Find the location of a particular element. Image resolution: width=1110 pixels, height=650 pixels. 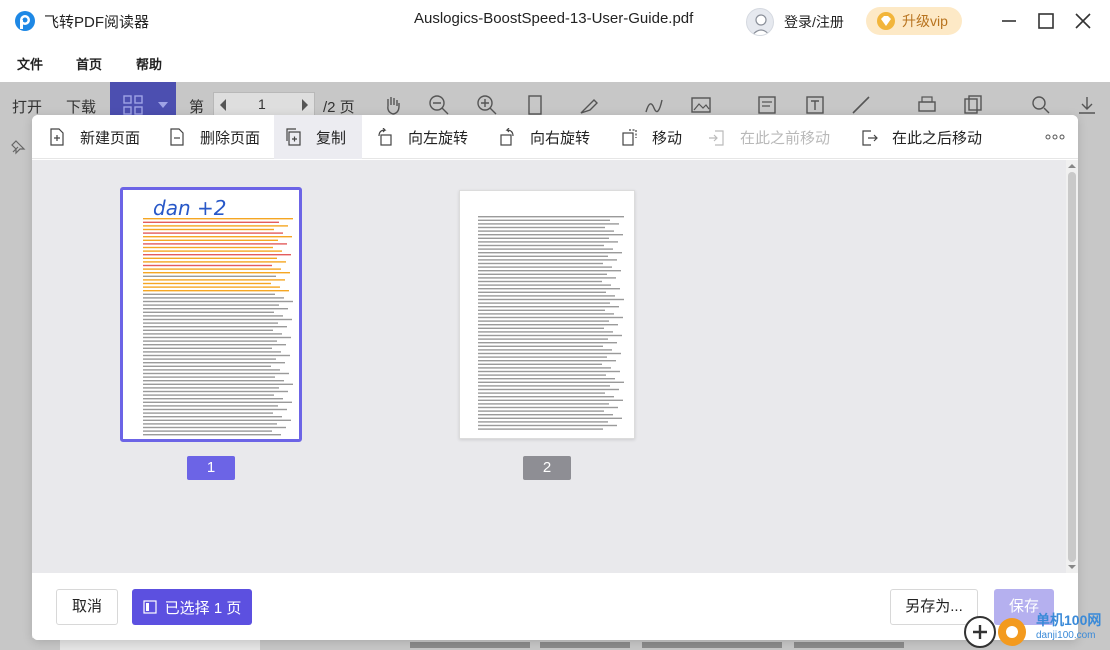

page-number-1: 1 is located at coordinates (211, 468).